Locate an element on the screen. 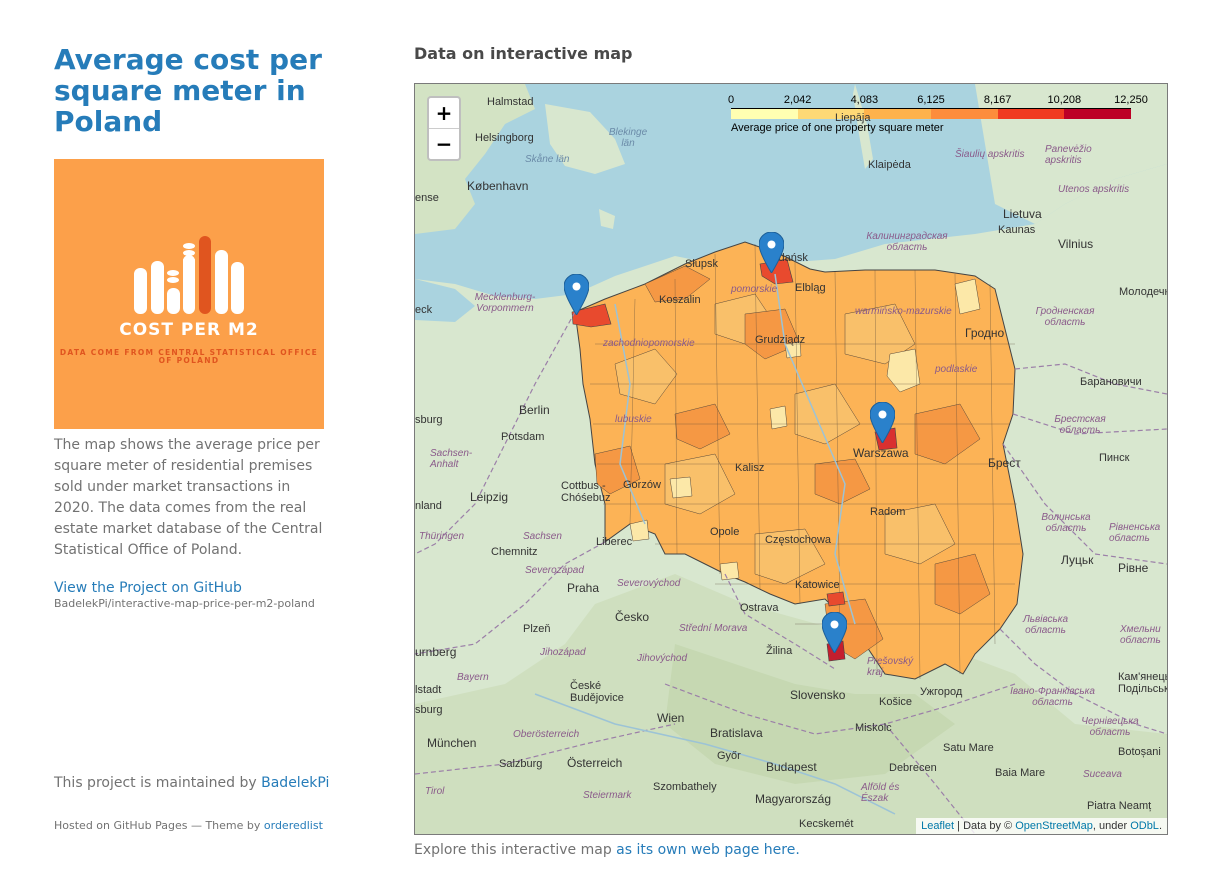 The image size is (1230, 885). place-label: Bratislava is located at coordinates (736, 733).